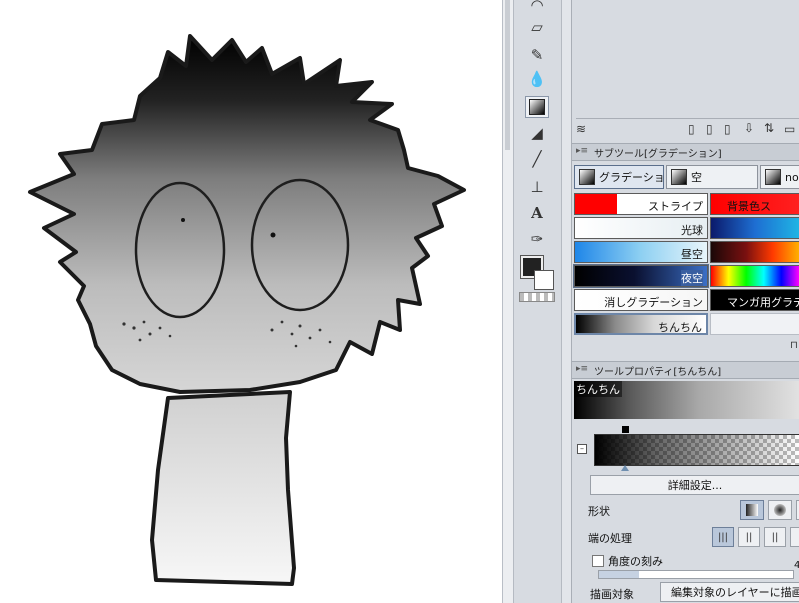  Describe the element at coordinates (680, 327) in the screenshot. I see `gradient-item-label: ちんちん` at that location.